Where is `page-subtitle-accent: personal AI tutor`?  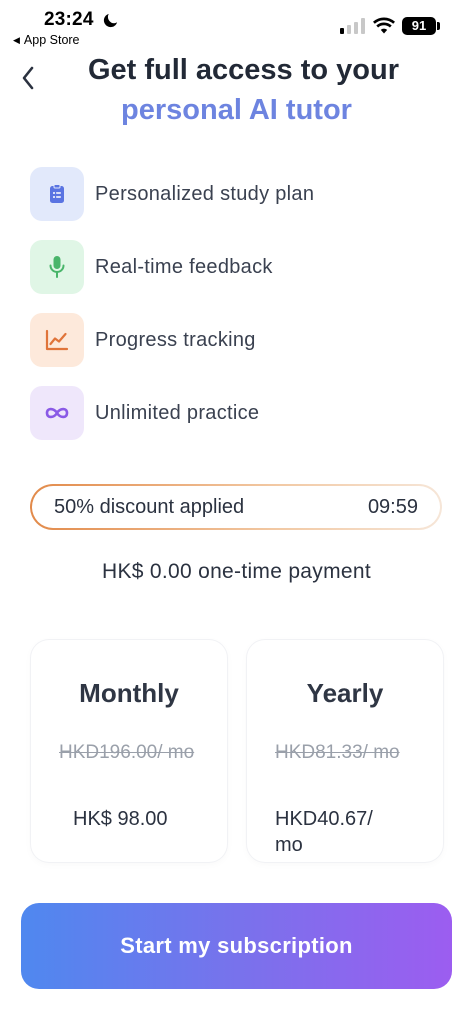
page-subtitle-accent: personal AI tutor is located at coordinates (236, 110).